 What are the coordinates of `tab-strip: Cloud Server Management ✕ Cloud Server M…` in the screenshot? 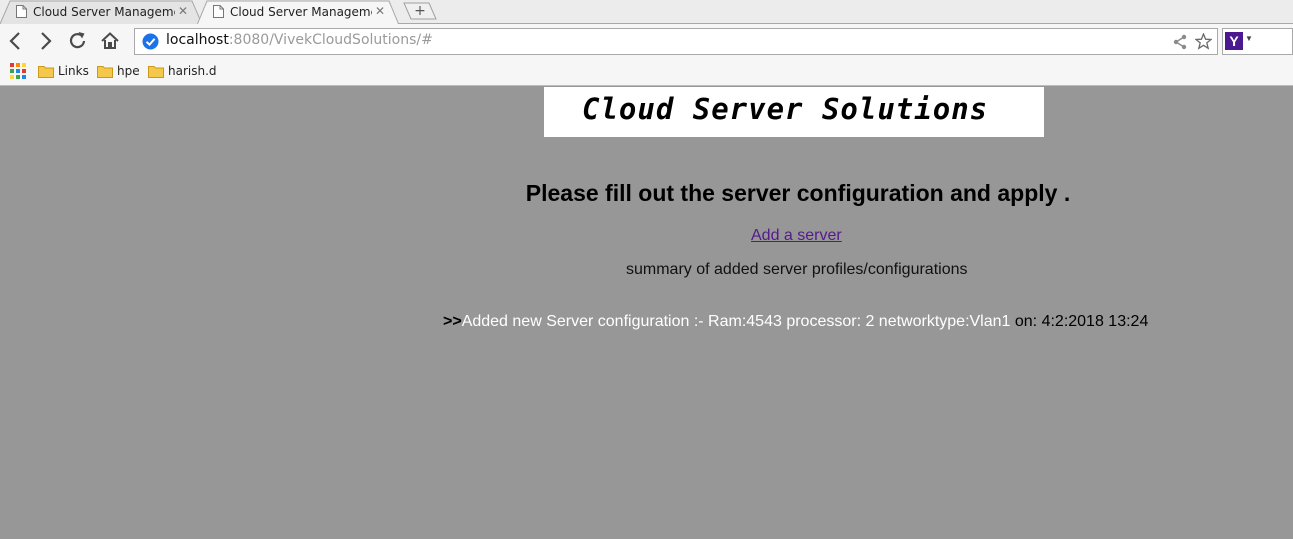 It's located at (646, 12).